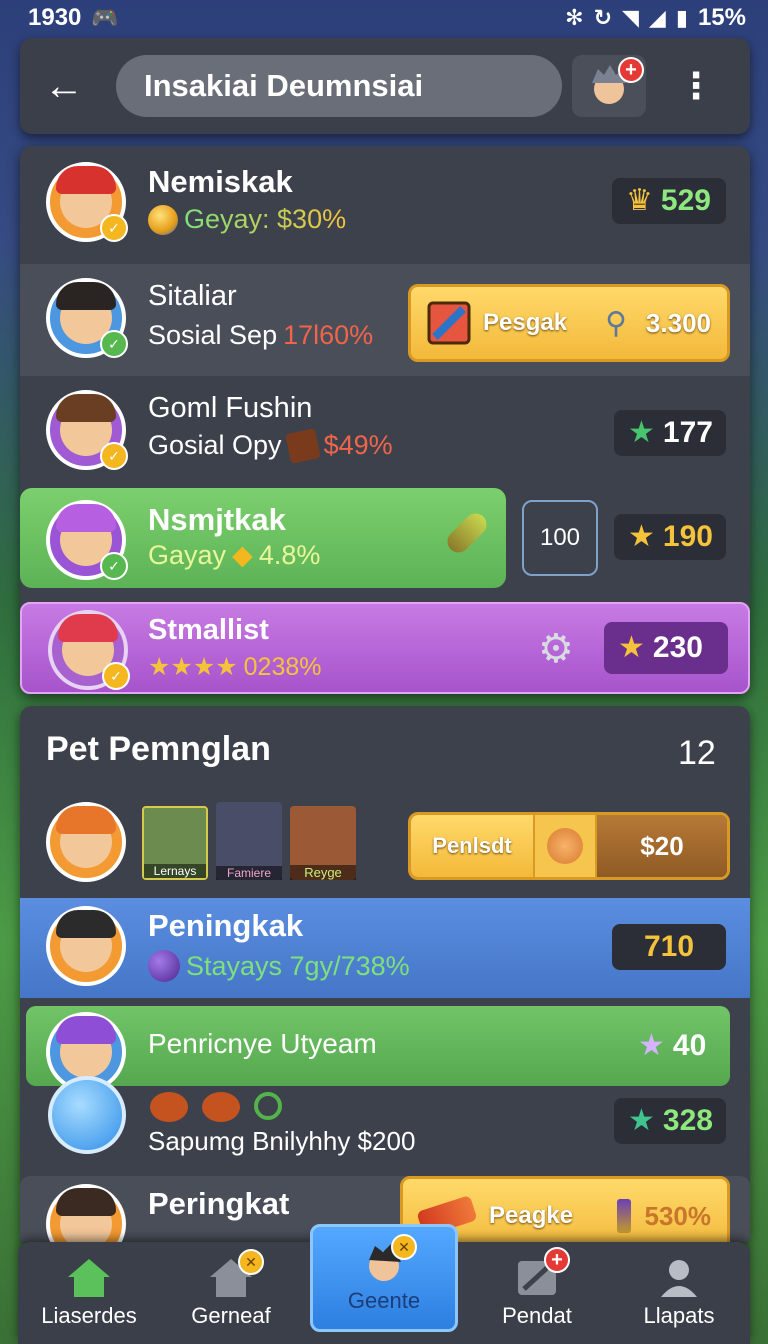 The height and width of the screenshot is (1344, 768). Describe the element at coordinates (472, 846) in the screenshot. I see `seg-label: Penlsdt` at that location.